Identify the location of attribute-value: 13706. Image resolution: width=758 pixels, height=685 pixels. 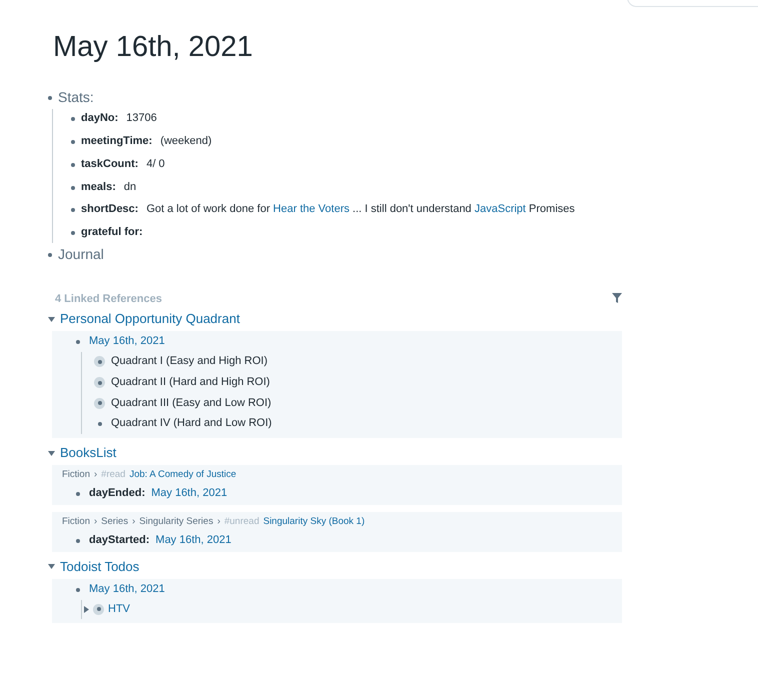
(141, 119).